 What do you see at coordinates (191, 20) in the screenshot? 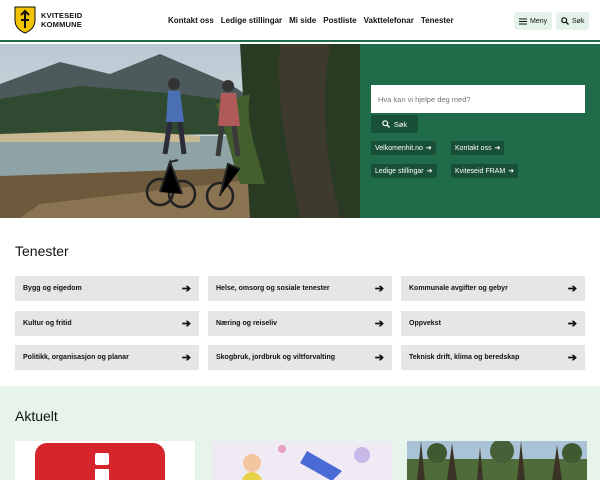
I see `nav-kontakt-oss: Kontakt oss` at bounding box center [191, 20].